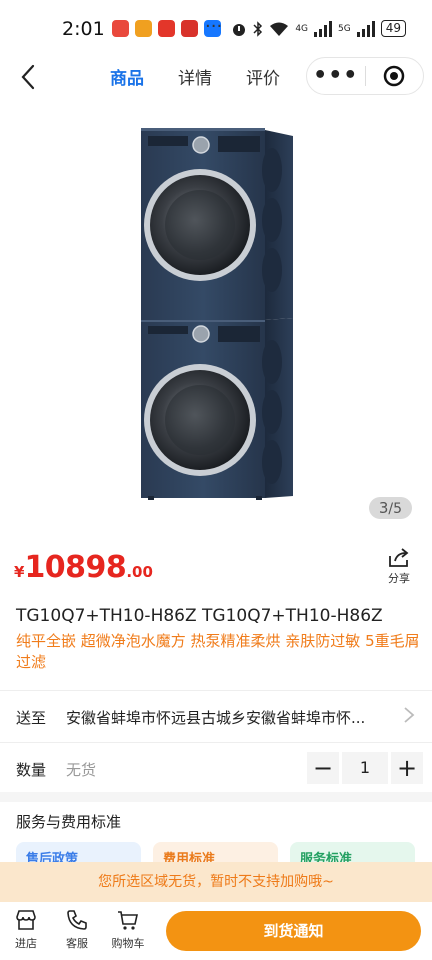 Image resolution: width=432 pixels, height=960 pixels. What do you see at coordinates (139, 572) in the screenshot?
I see `price-decimal: .00` at bounding box center [139, 572].